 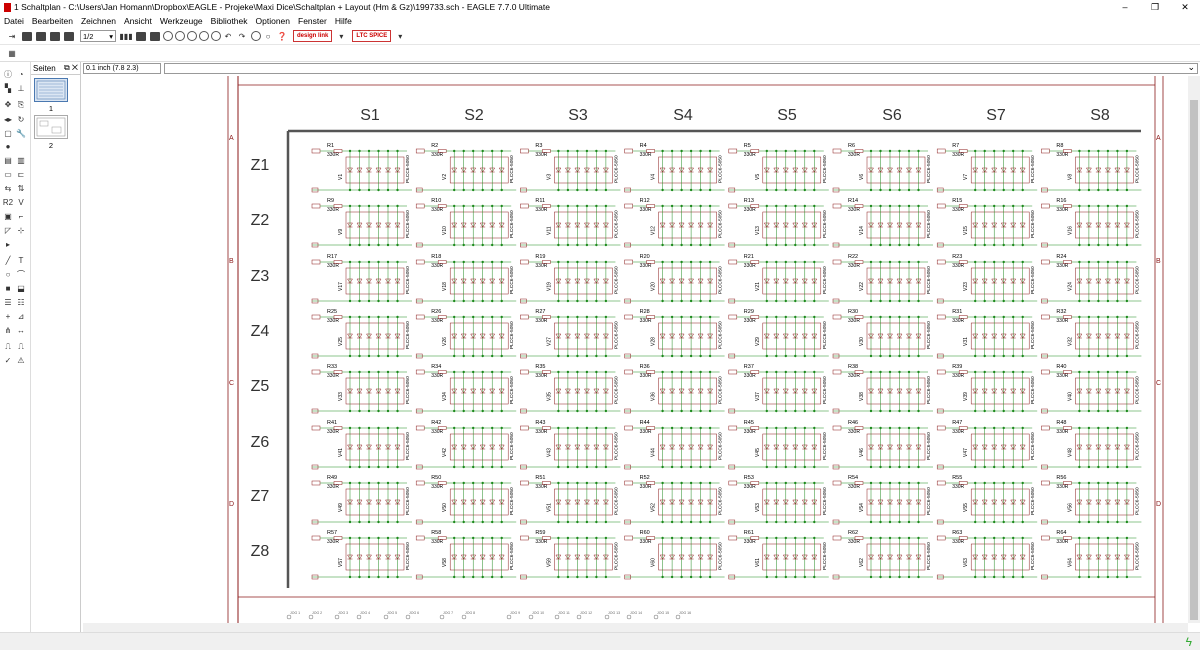 I want to click on package-label: PLCC6-5050, so click(x=721, y=224).